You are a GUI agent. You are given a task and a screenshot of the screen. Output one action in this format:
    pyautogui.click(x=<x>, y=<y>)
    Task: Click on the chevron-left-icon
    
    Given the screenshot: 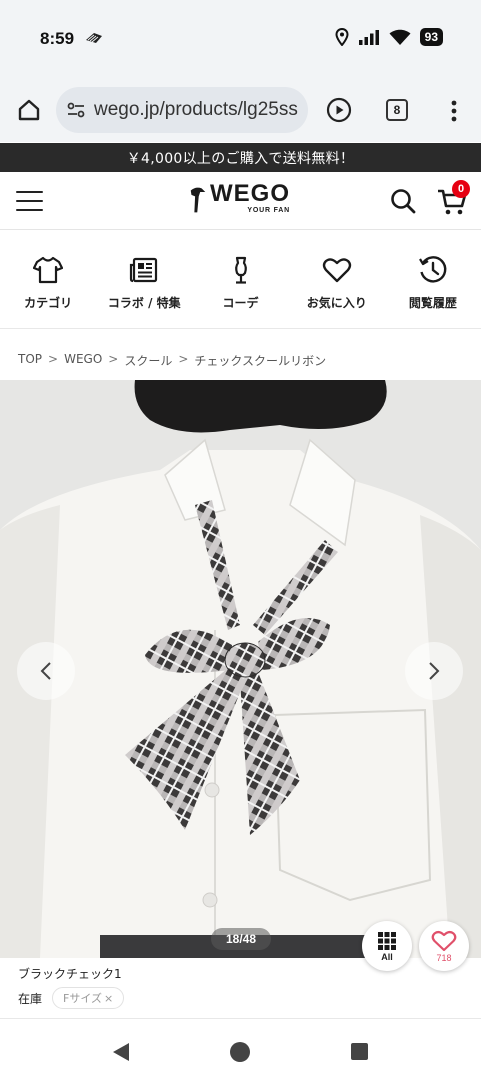 What is the action you would take?
    pyautogui.click(x=45, y=671)
    